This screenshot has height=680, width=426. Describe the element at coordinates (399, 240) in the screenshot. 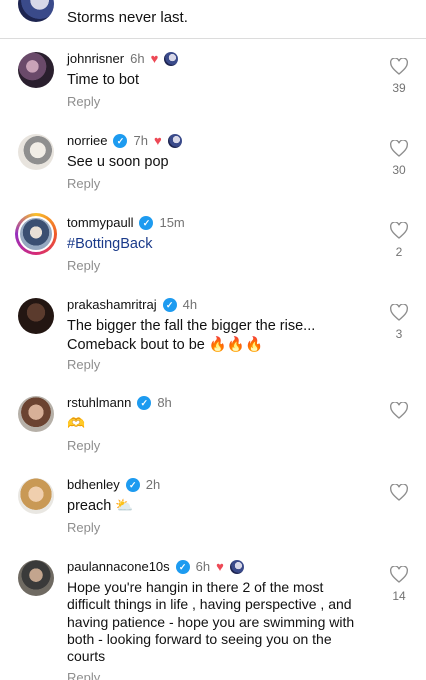

I see `like-button: 2` at that location.